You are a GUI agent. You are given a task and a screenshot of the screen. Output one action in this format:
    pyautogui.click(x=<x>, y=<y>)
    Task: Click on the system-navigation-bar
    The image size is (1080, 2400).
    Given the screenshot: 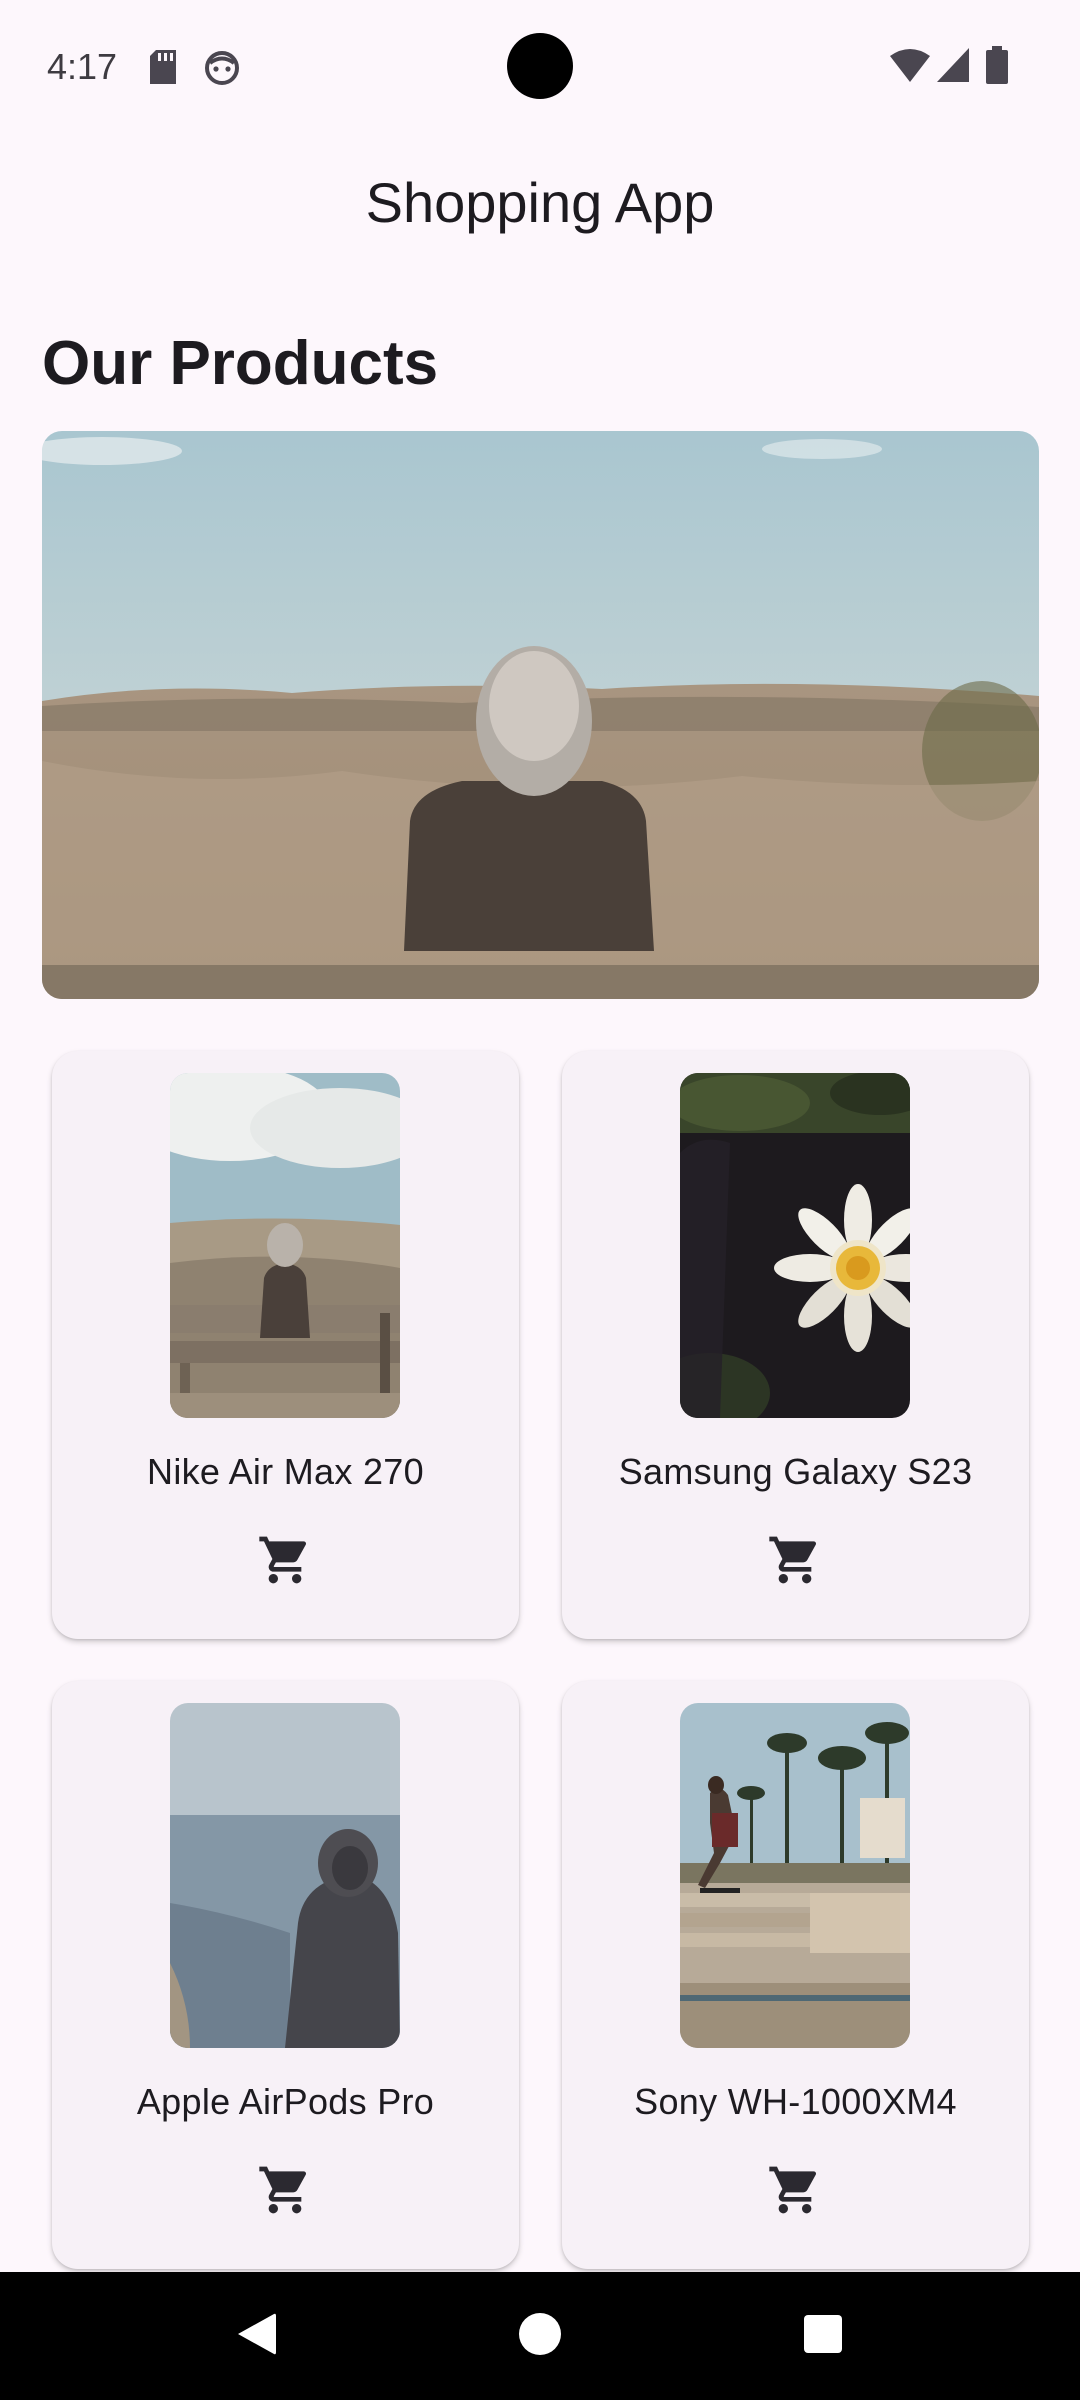 What is the action you would take?
    pyautogui.click(x=540, y=2336)
    